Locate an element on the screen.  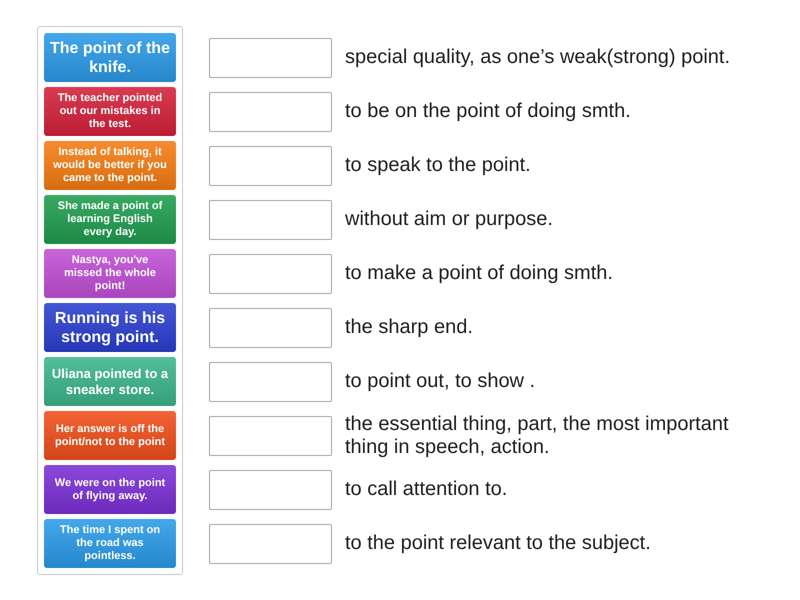
definition-text: the essential thing, part, the most important thing in speech, action. is located at coordinates (537, 435).